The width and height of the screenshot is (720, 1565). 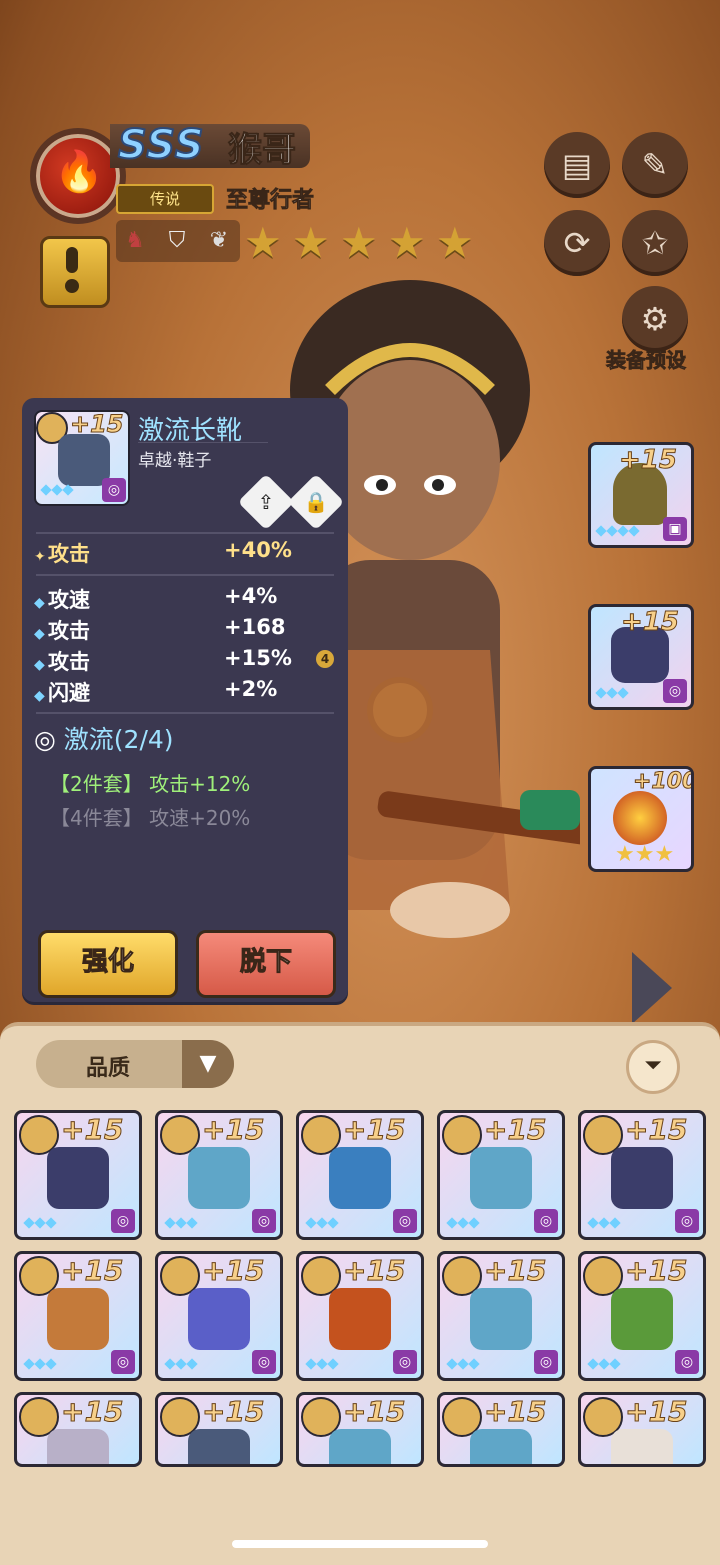 I want to click on stat-name: 闪避, so click(x=69, y=693).